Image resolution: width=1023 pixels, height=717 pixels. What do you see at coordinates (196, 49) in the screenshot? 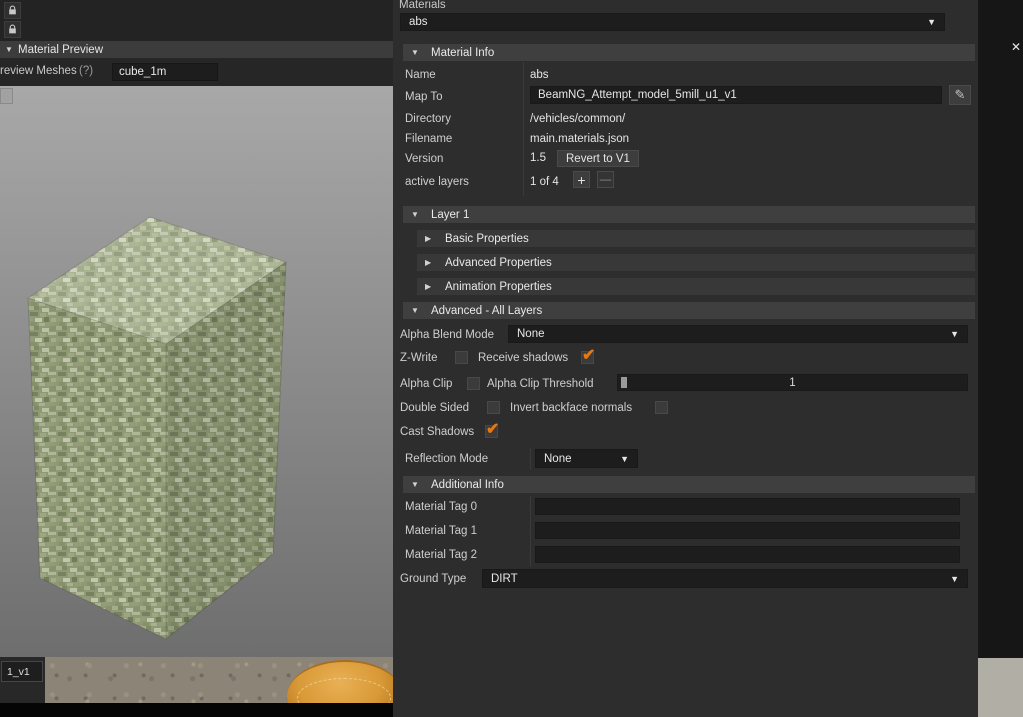
I see `material-preview-header: ▼ Material Preview` at bounding box center [196, 49].